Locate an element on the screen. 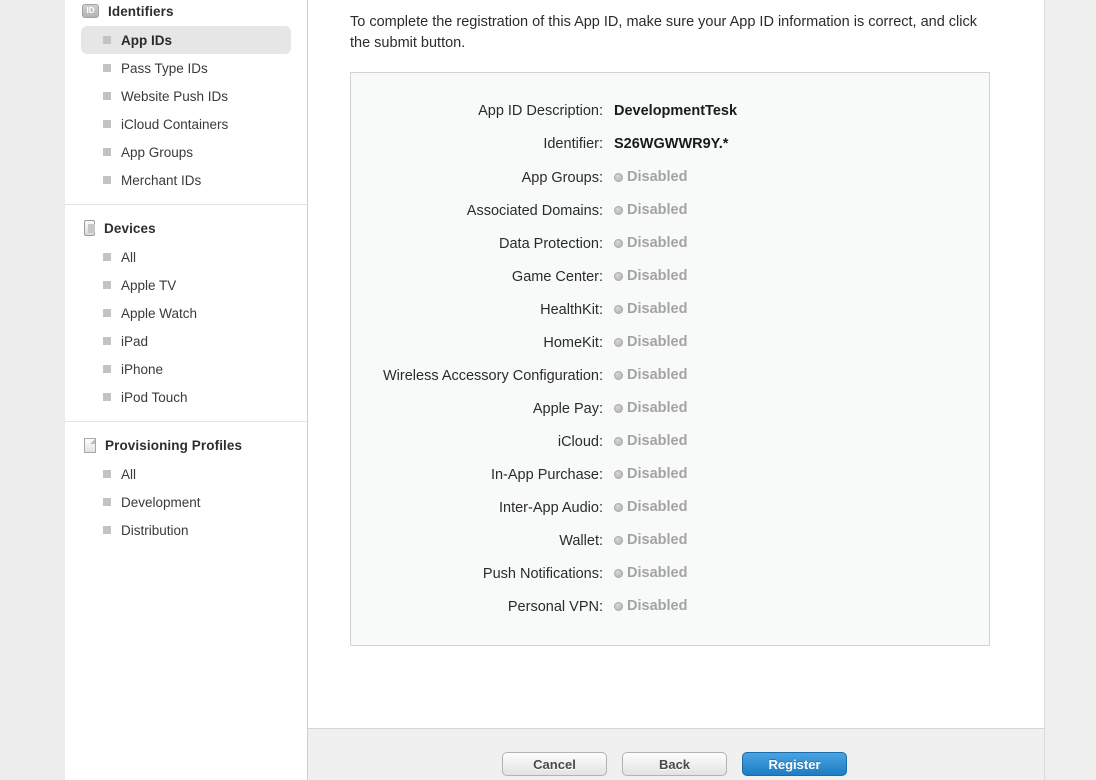 Image resolution: width=1096 pixels, height=780 pixels. sidebar-item-ipod-touch: iPod Touch is located at coordinates (186, 397).